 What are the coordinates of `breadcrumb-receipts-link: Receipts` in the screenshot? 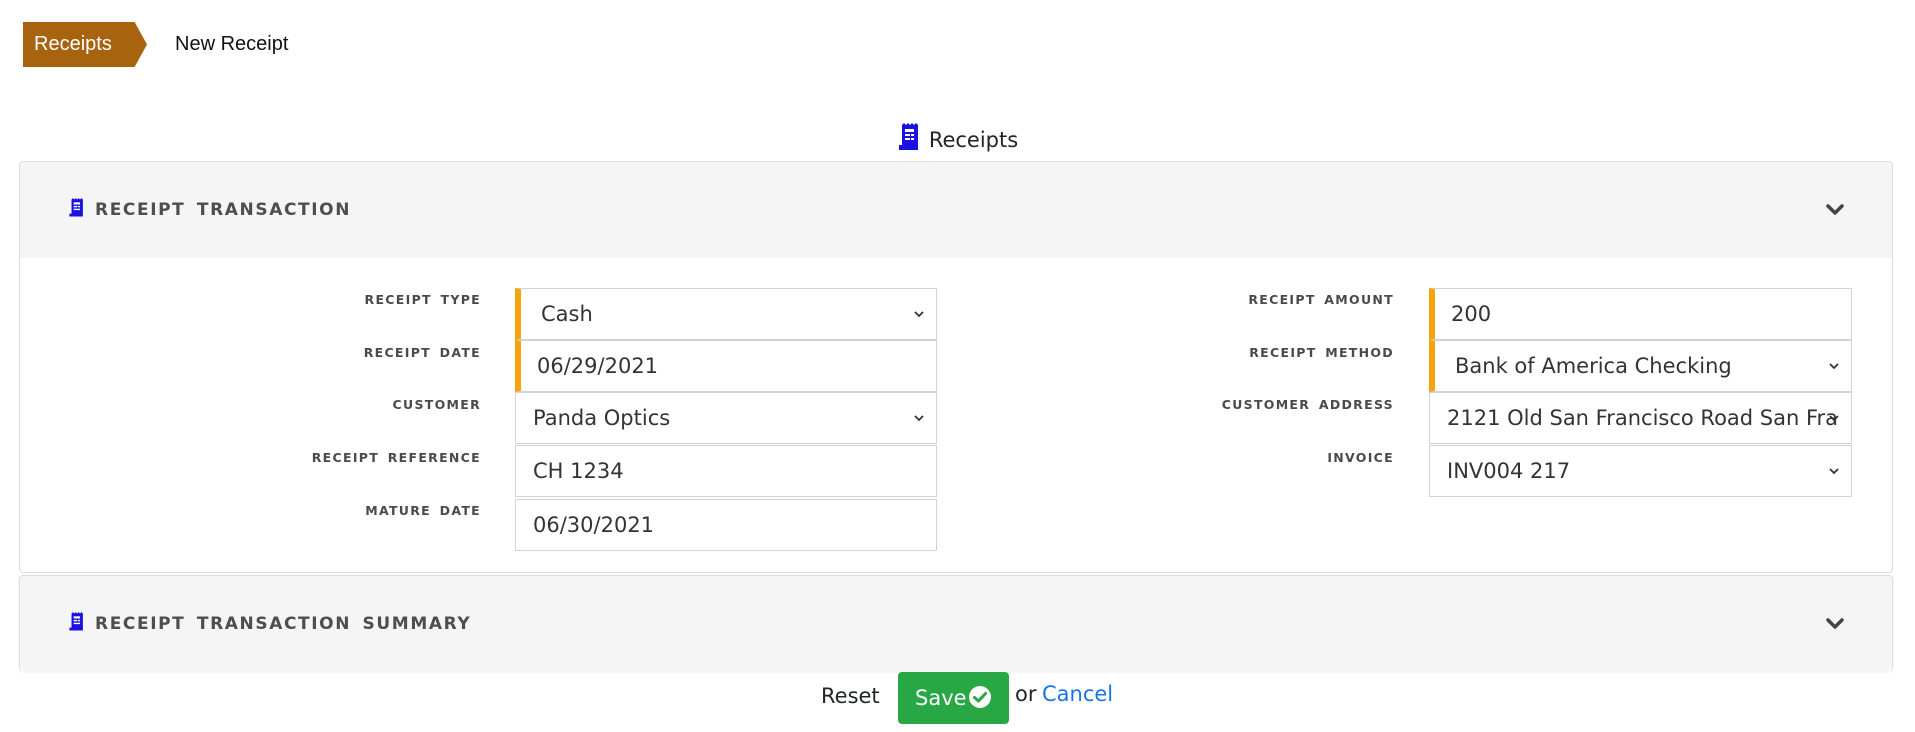 It's located at (85, 44).